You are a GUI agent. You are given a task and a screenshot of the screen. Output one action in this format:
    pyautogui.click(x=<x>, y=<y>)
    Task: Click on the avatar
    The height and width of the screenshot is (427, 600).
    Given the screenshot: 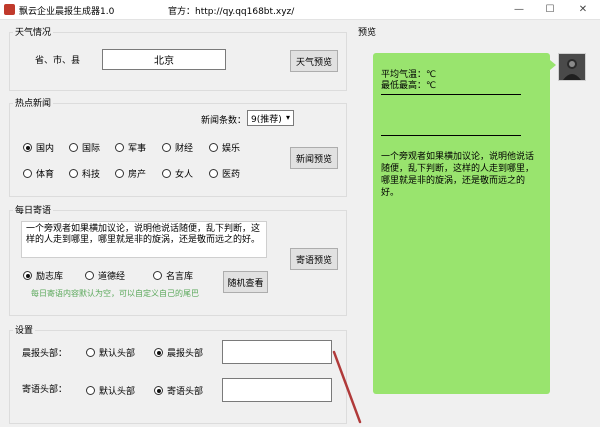 What is the action you would take?
    pyautogui.click(x=572, y=67)
    